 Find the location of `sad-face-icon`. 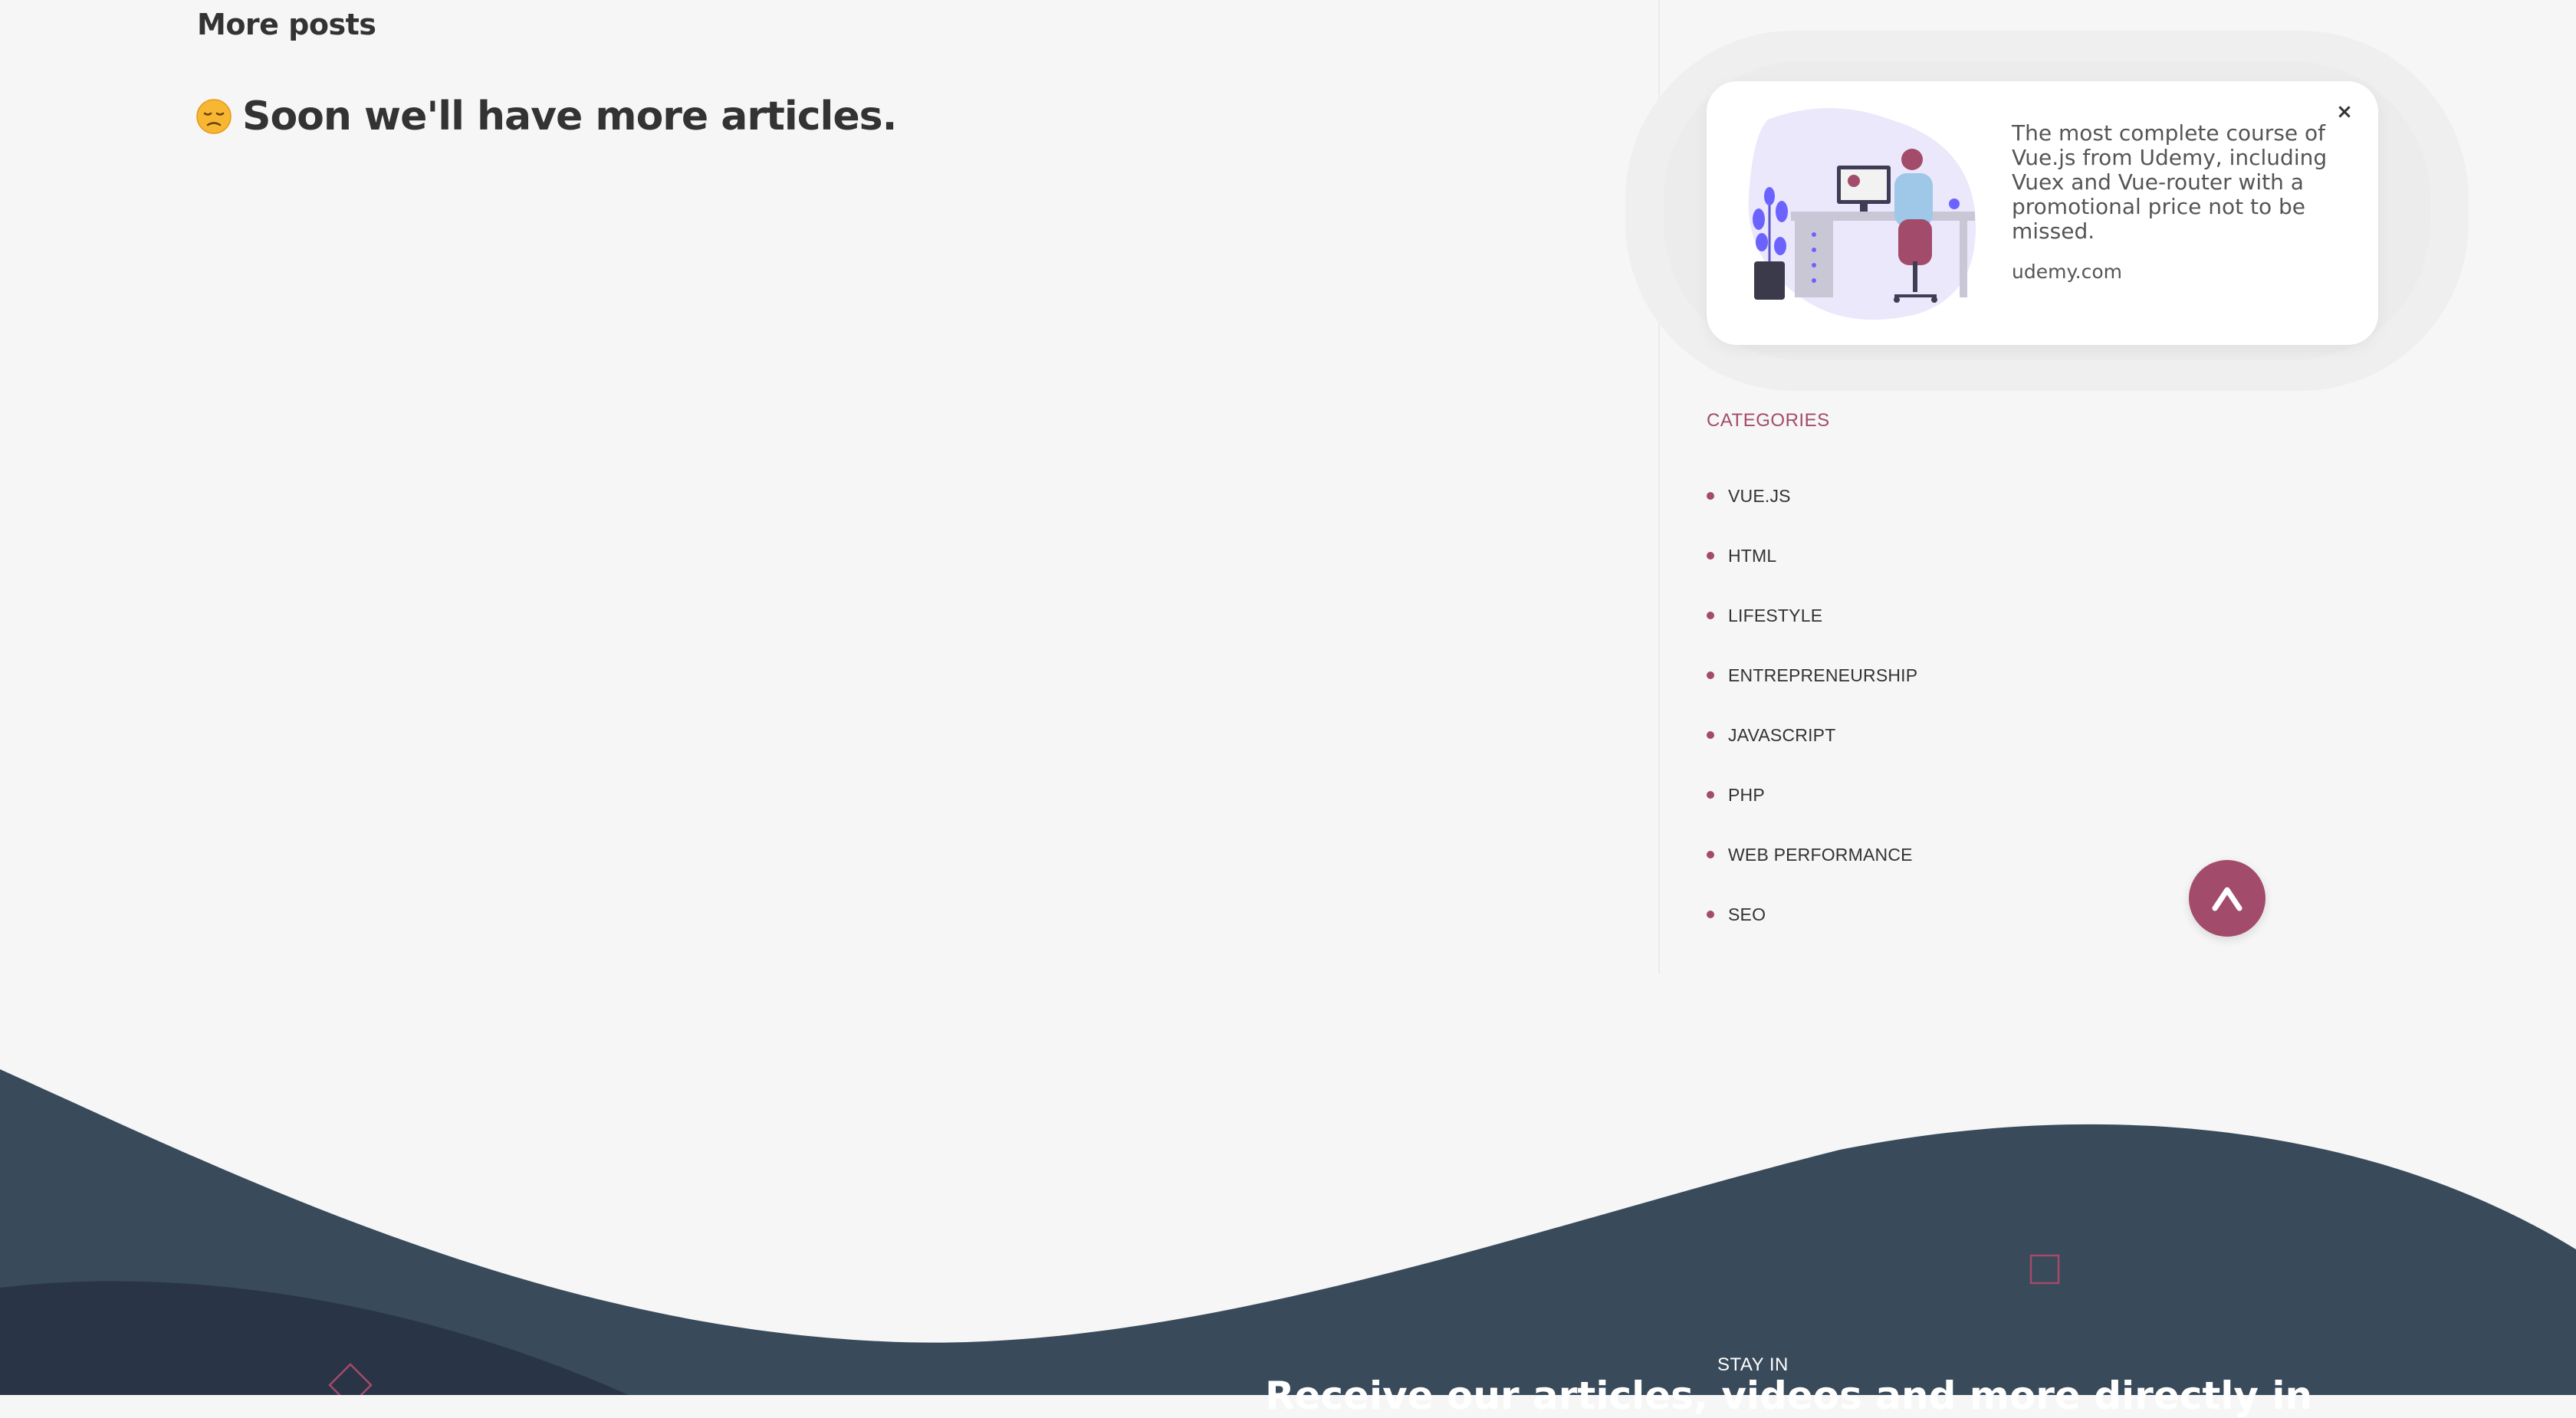

sad-face-icon is located at coordinates (214, 117).